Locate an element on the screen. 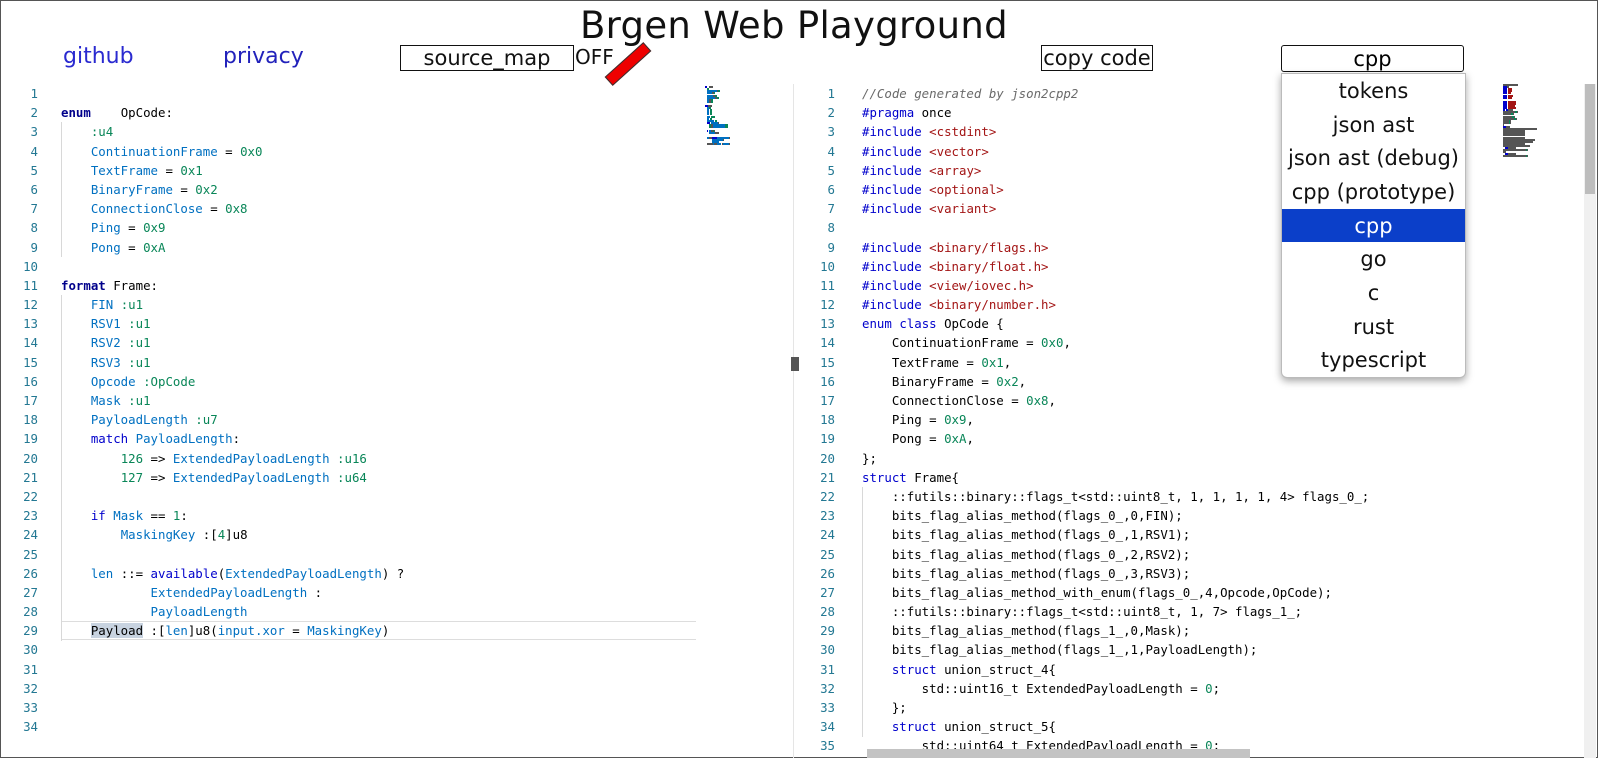 This screenshot has width=1600, height=760. line-number: 15 is located at coordinates (30, 362).